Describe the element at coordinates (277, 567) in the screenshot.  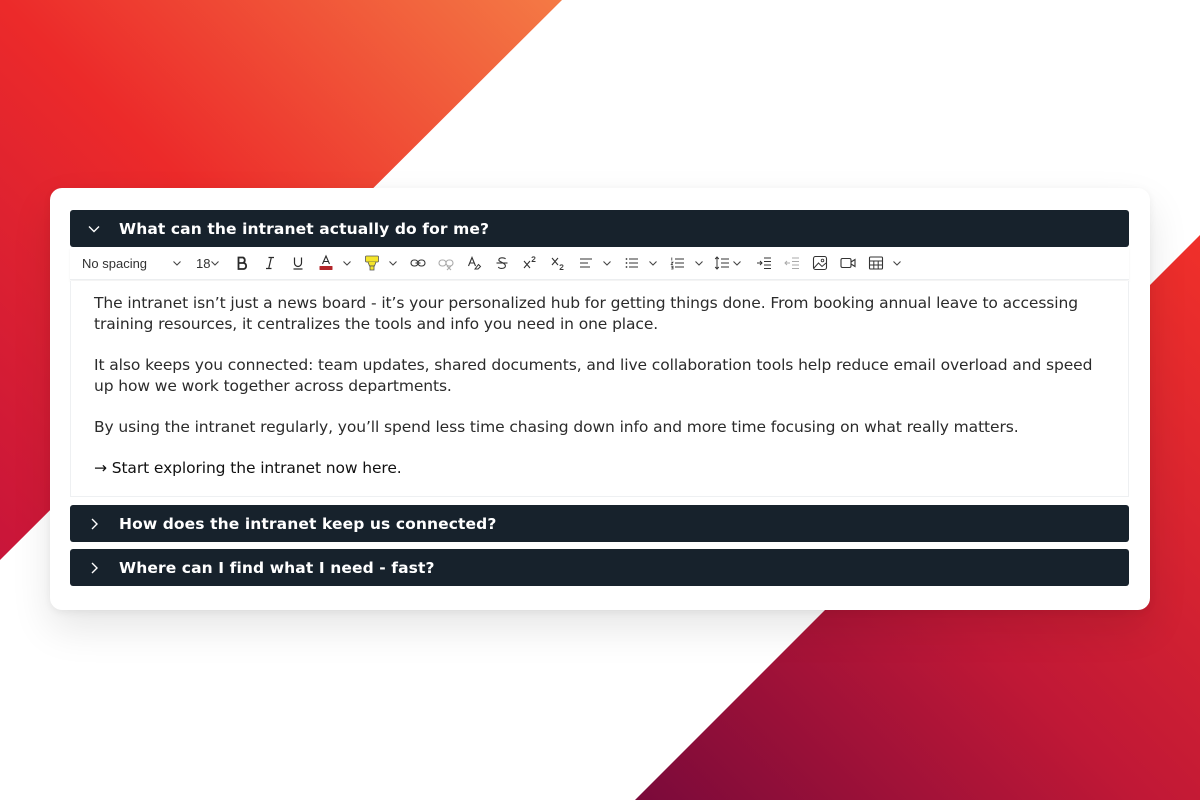
I see `accordion-title: Where can I find what I need - fast?` at that location.